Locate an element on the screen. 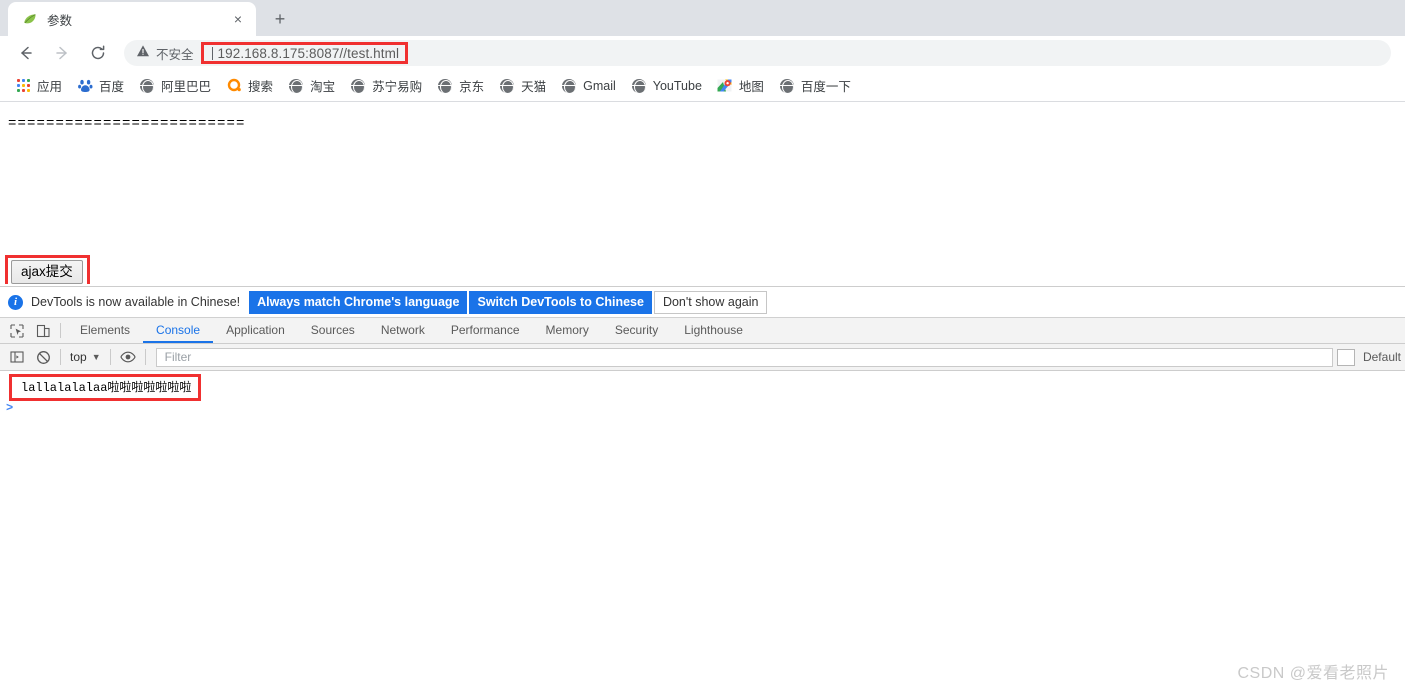 The width and height of the screenshot is (1405, 693). reload-icon is located at coordinates (98, 53).